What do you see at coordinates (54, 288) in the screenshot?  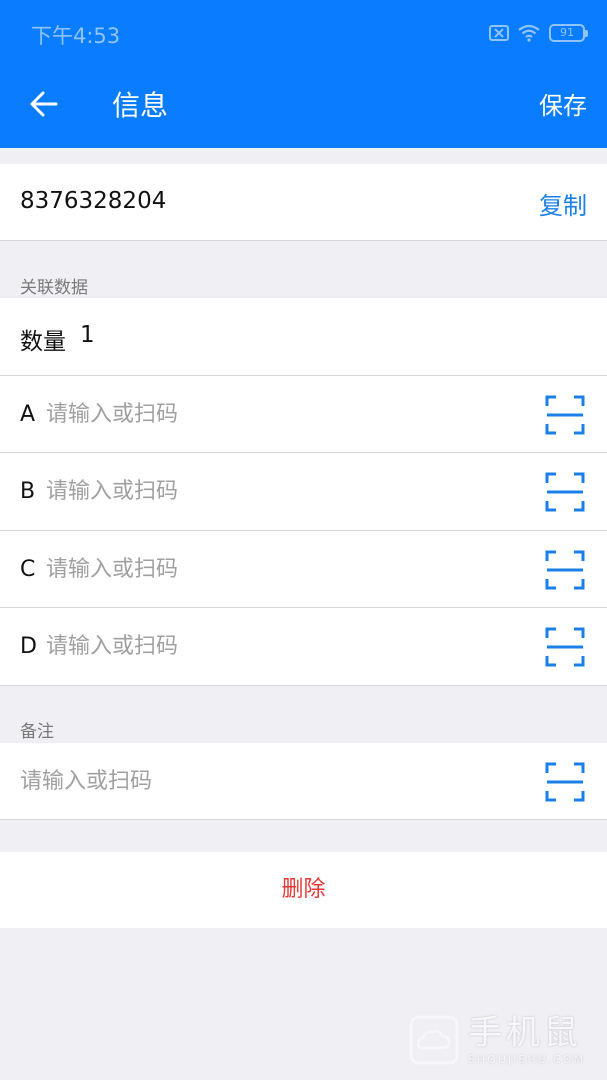 I see `related-section-header: 关联数据` at bounding box center [54, 288].